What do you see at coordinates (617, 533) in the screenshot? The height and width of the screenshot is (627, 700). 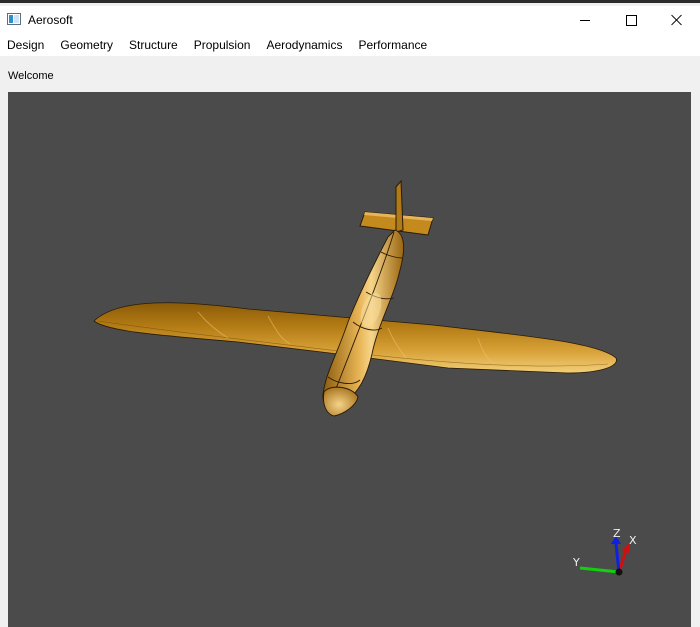 I see `z-axis-label: Z` at bounding box center [617, 533].